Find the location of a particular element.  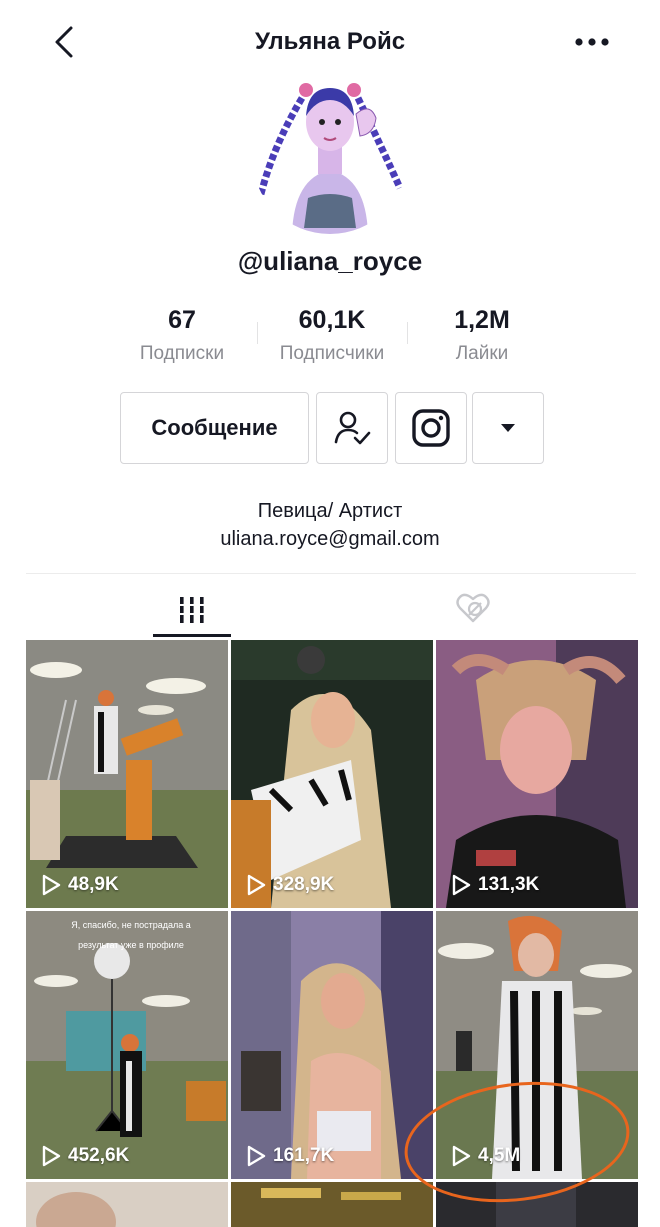

instagram-button is located at coordinates (431, 428).